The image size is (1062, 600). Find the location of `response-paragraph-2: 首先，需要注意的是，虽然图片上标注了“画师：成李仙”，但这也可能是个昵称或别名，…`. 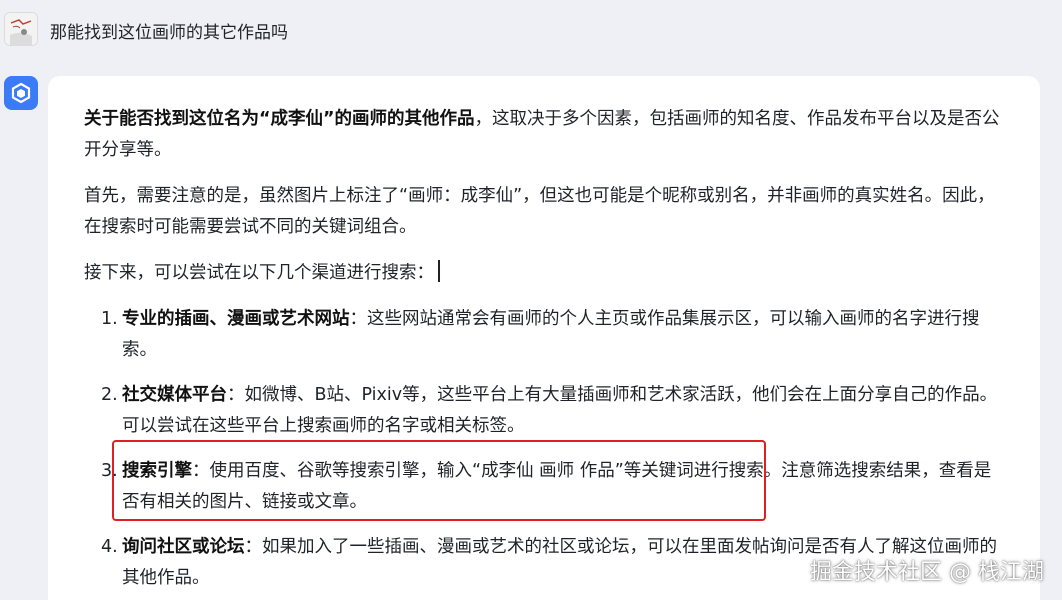

response-paragraph-2: 首先，需要注意的是，虽然图片上标注了“画师：成李仙”，但这也可能是个昵称或别名，… is located at coordinates (539, 211).